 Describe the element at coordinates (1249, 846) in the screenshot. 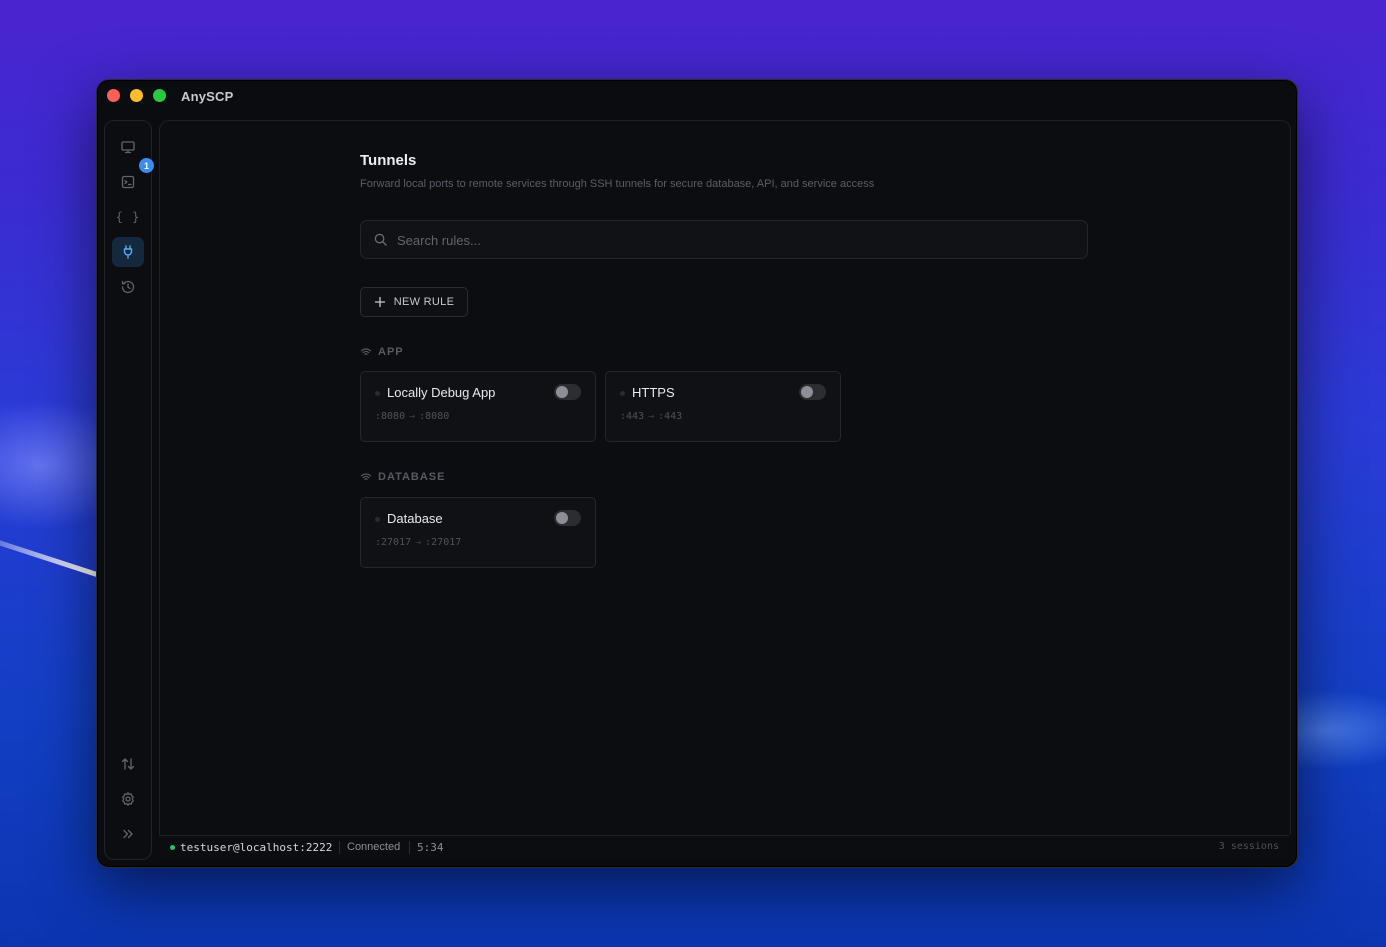

I see `sessions-count: 3 sessions` at that location.